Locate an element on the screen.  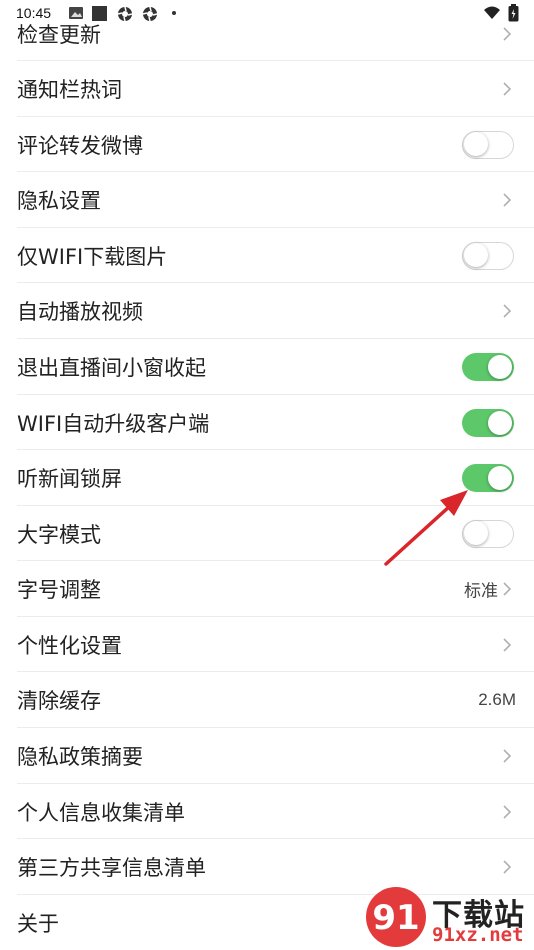
settings-row-label: 大字模式 is located at coordinates (59, 534).